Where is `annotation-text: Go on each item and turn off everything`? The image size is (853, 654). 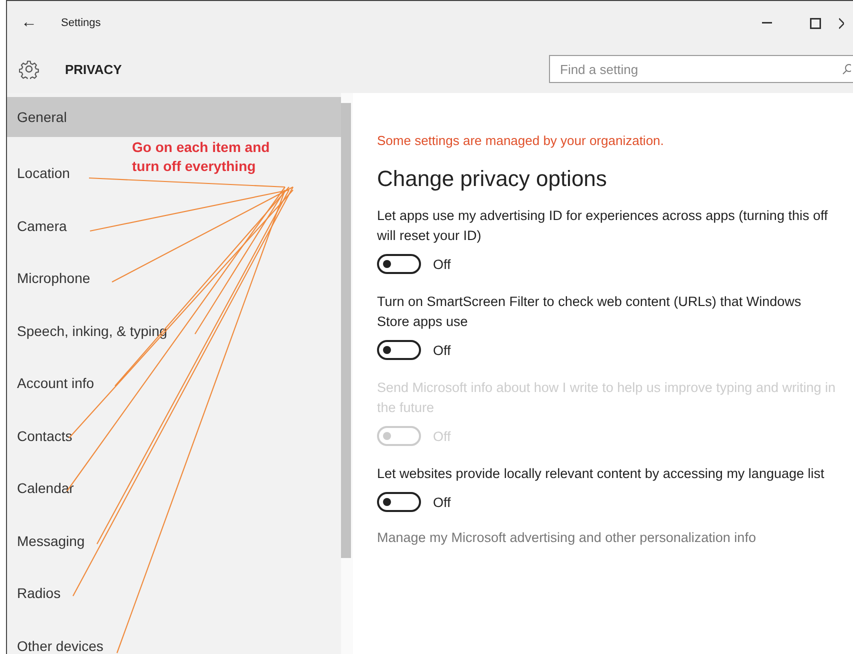 annotation-text: Go on each item and turn off everything is located at coordinates (201, 157).